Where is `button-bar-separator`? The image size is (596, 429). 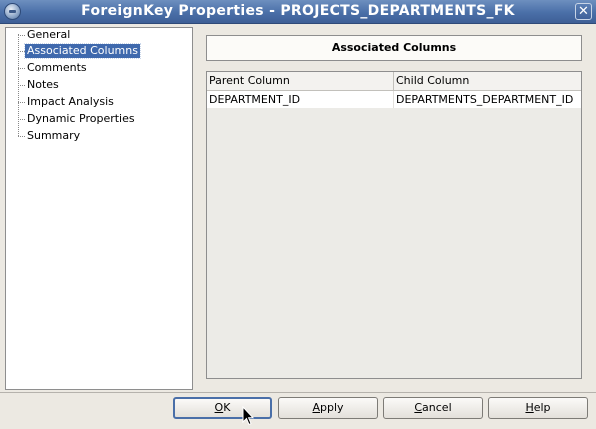 button-bar-separator is located at coordinates (298, 392).